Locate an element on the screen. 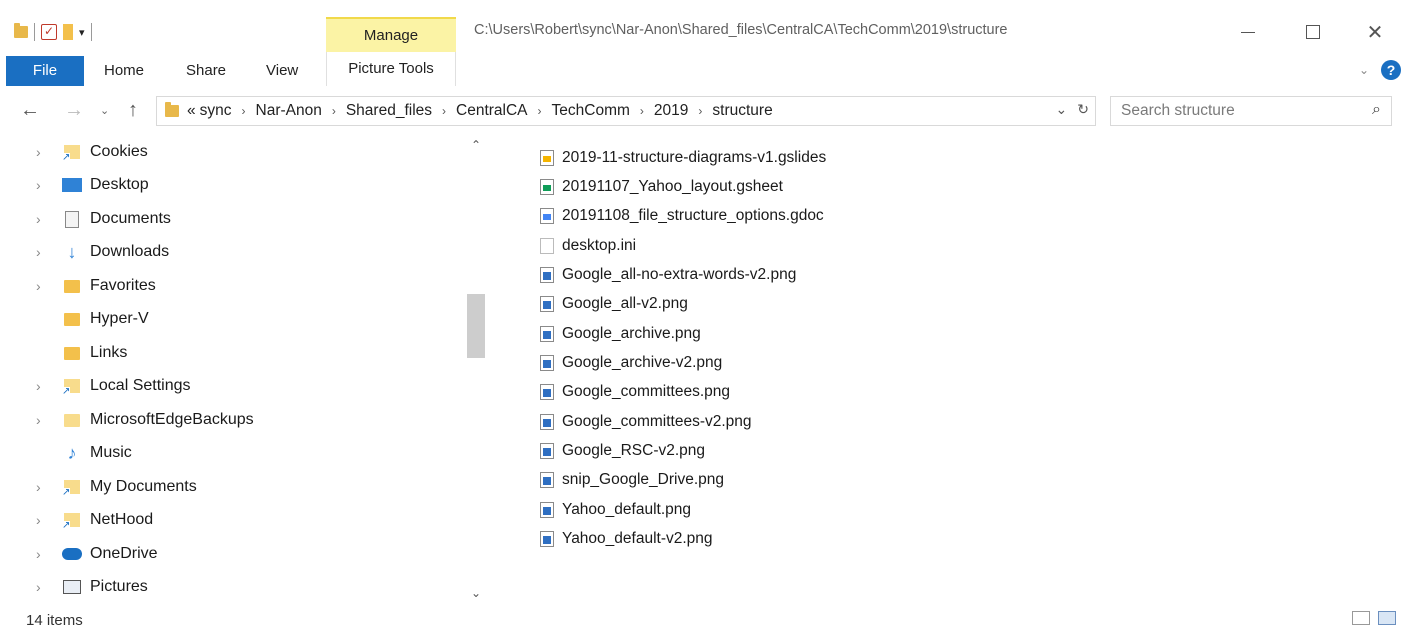  scrollbar-thumb is located at coordinates (476, 326).